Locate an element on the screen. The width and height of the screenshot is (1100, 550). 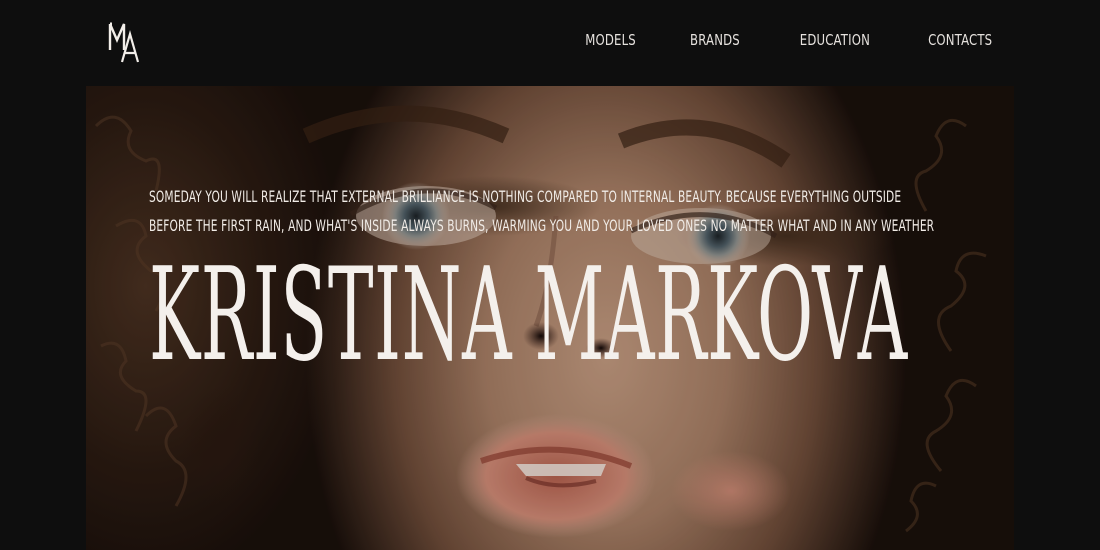
main-nav: MODELS BRANDS EDUCATION CONTACTS is located at coordinates (781, 40).